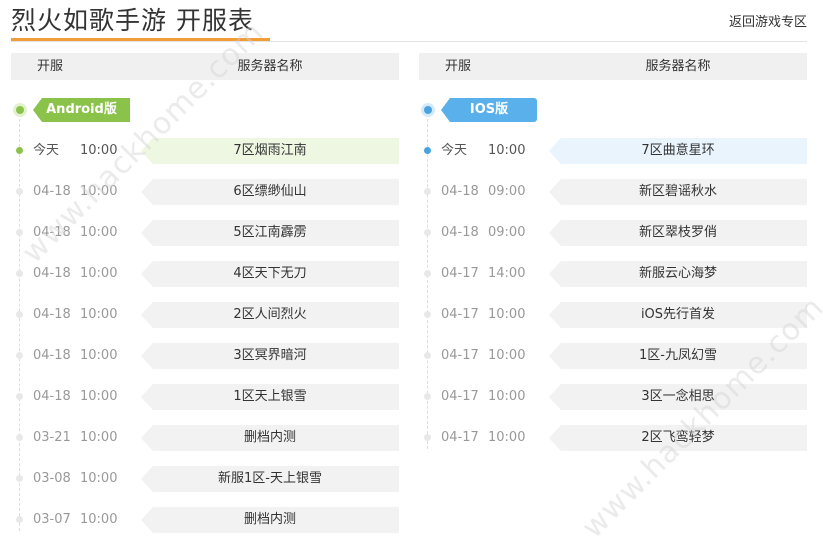 This screenshot has width=823, height=547. I want to click on server-row: 04-17 14:00 新服云心海梦, so click(613, 274).